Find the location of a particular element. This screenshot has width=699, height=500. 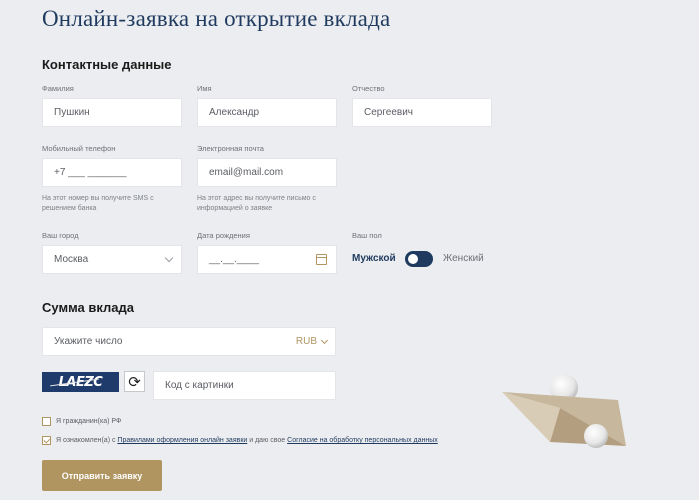

refresh-icon: ⟳ is located at coordinates (134, 381).